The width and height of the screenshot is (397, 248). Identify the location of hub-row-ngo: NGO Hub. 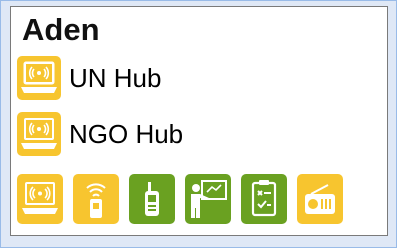
(100, 134).